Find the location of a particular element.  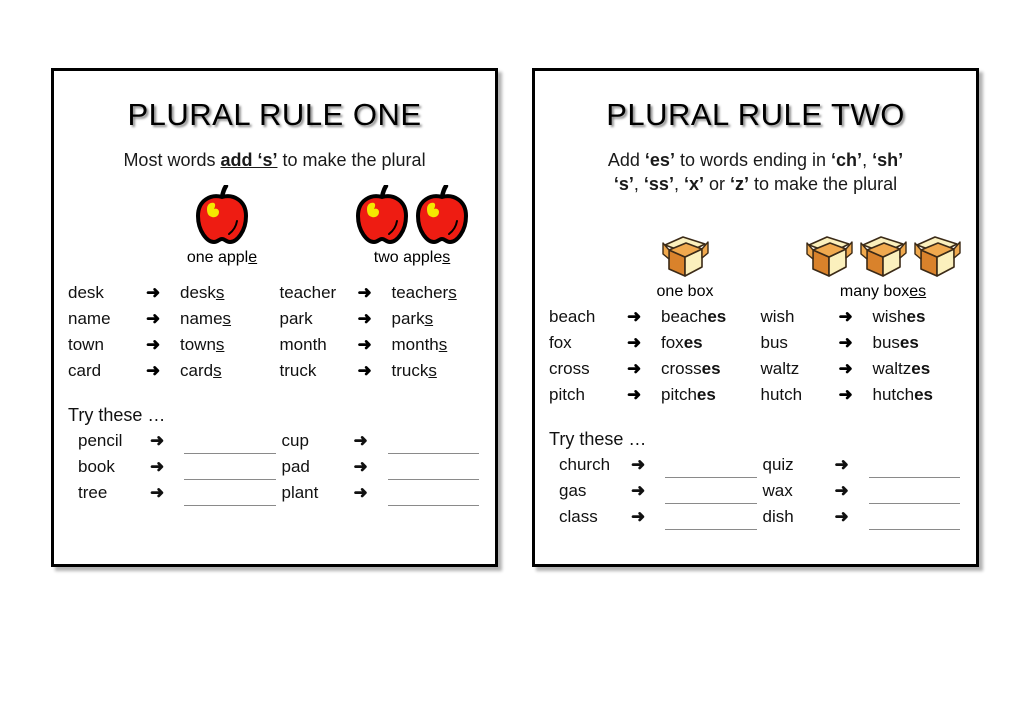

example-plural: months is located at coordinates (419, 344).